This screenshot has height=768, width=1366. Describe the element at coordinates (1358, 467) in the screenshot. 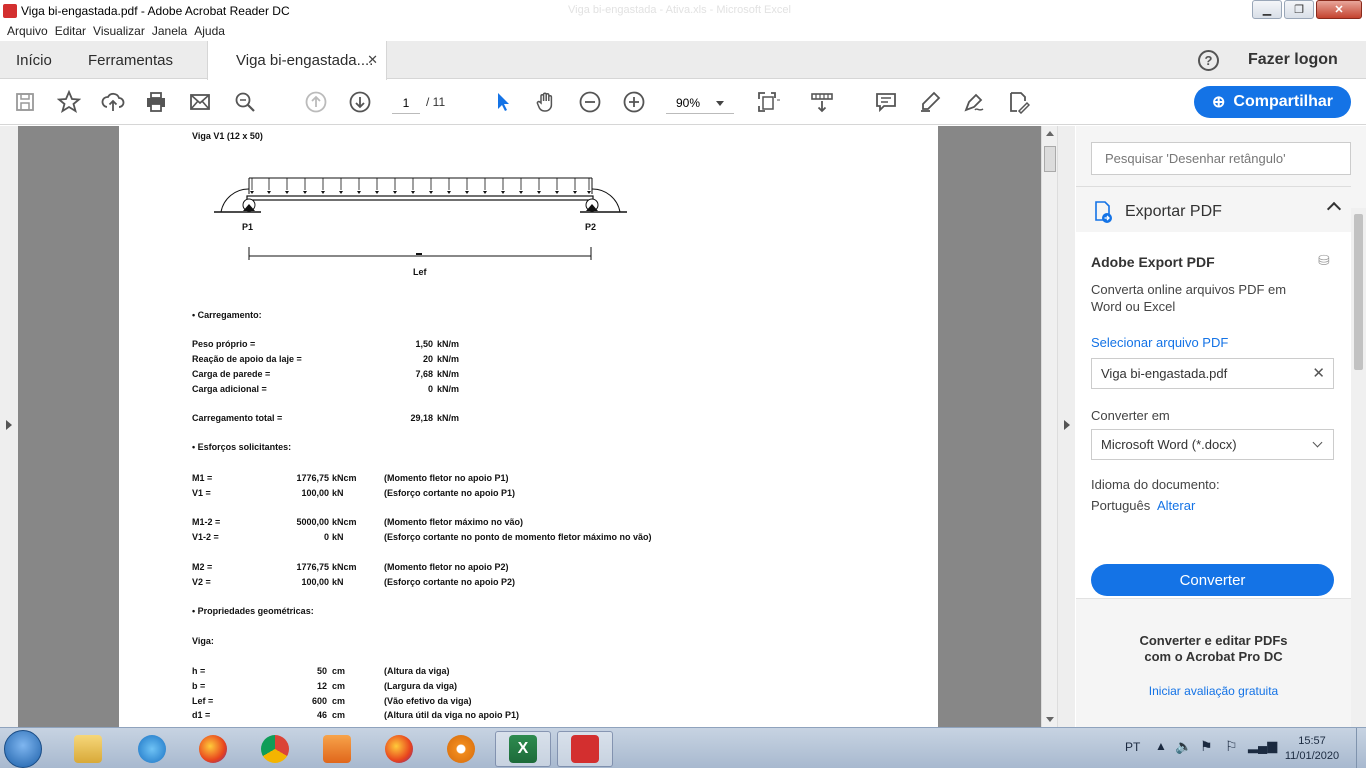

I see `panel-scrollbar` at that location.